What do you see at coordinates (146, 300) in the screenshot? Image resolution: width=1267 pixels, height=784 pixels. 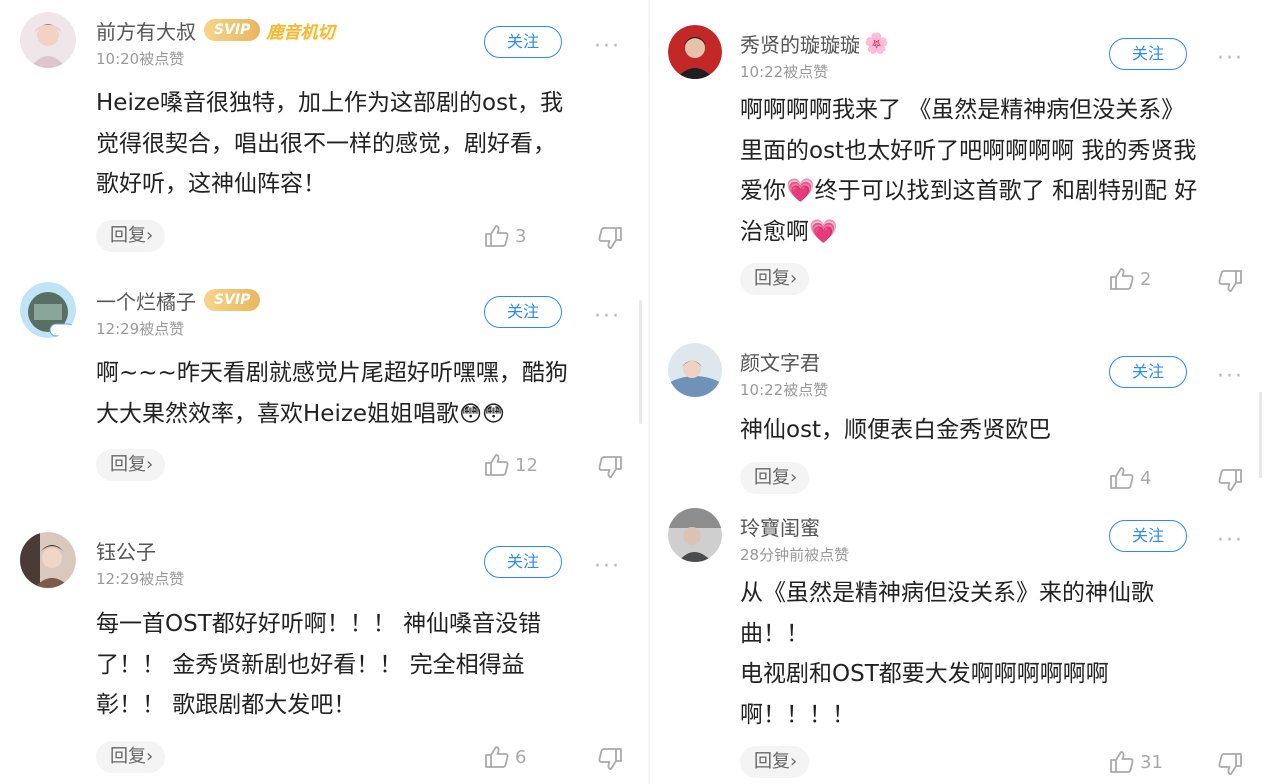 I see `user-name: 一个烂橘子` at bounding box center [146, 300].